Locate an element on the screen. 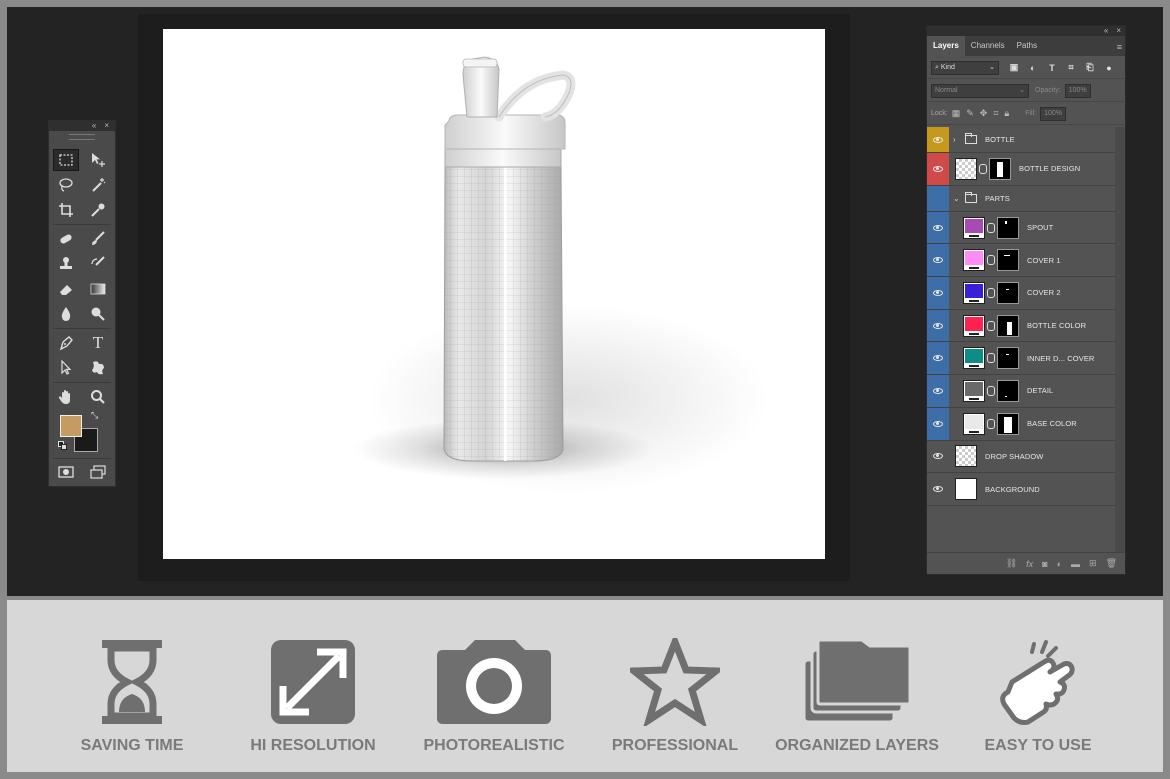 This screenshot has height=779, width=1170. tab-layers: Layers is located at coordinates (946, 46).